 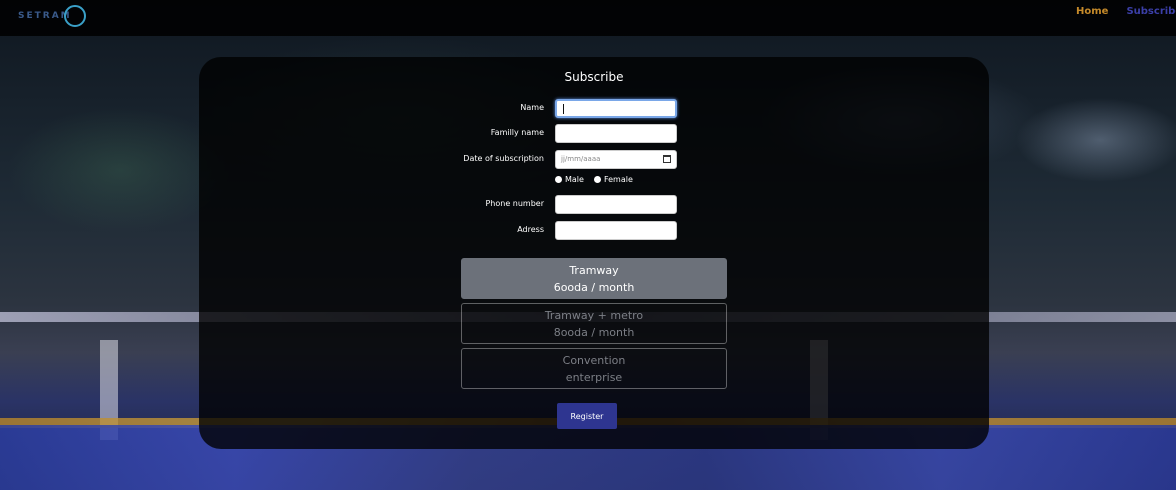 What do you see at coordinates (616, 133) in the screenshot?
I see `family-name-input` at bounding box center [616, 133].